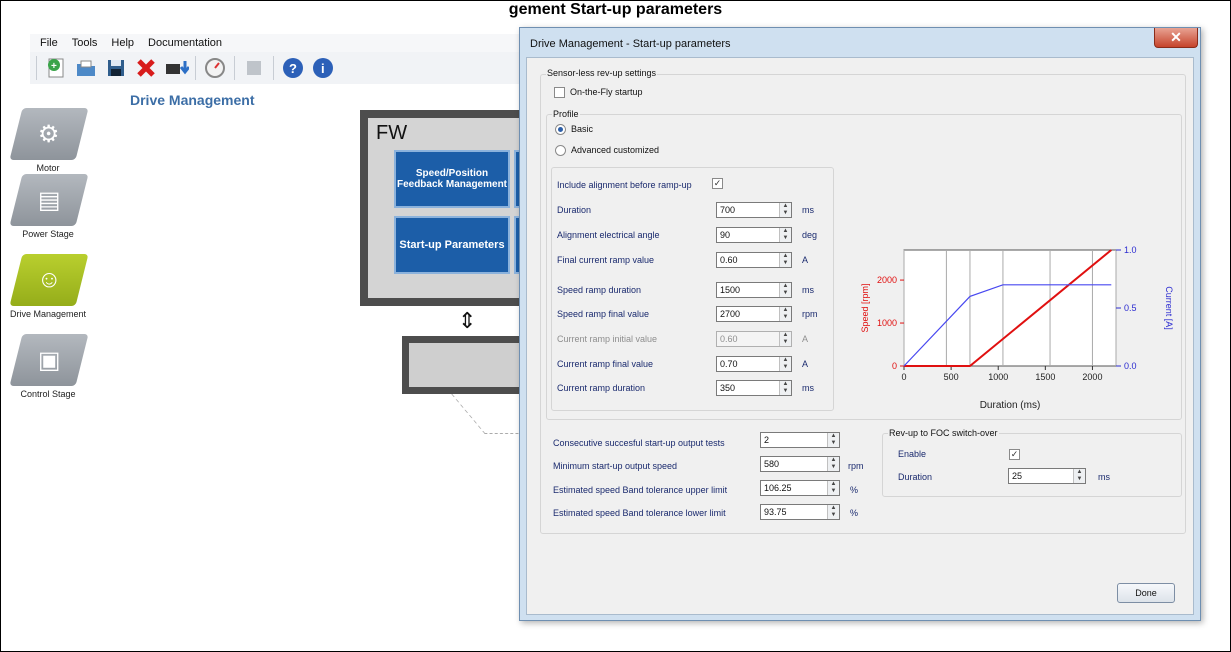 The image size is (1231, 652). I want to click on menu-help: Help, so click(122, 43).